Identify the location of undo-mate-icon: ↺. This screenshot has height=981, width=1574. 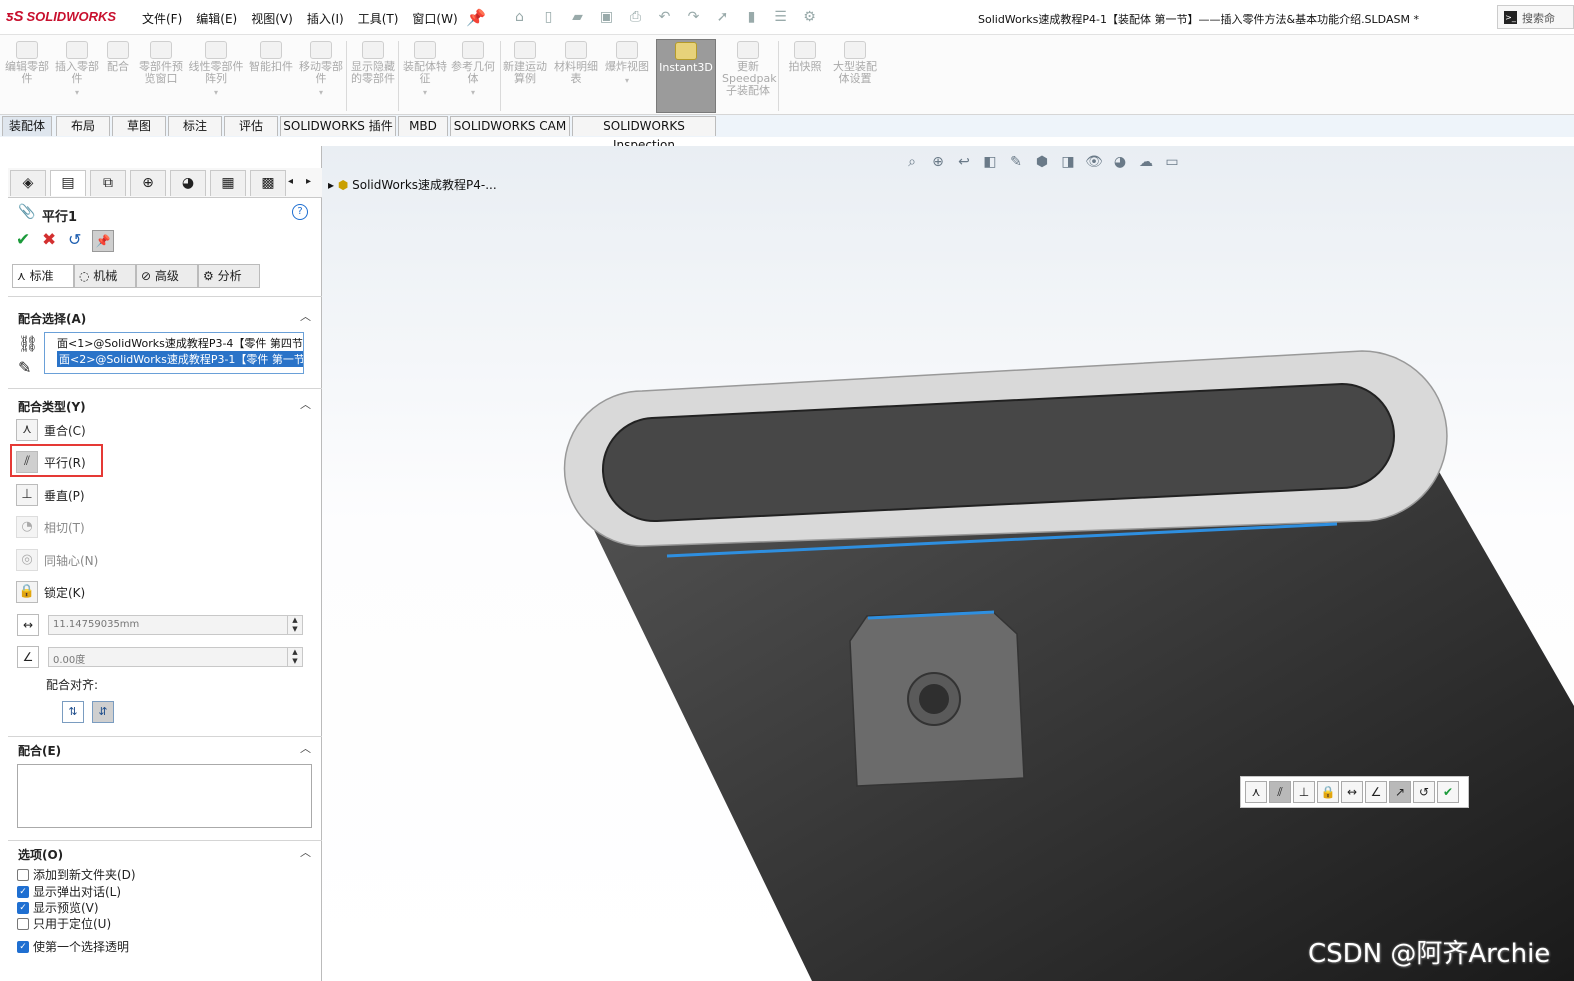
(74, 239).